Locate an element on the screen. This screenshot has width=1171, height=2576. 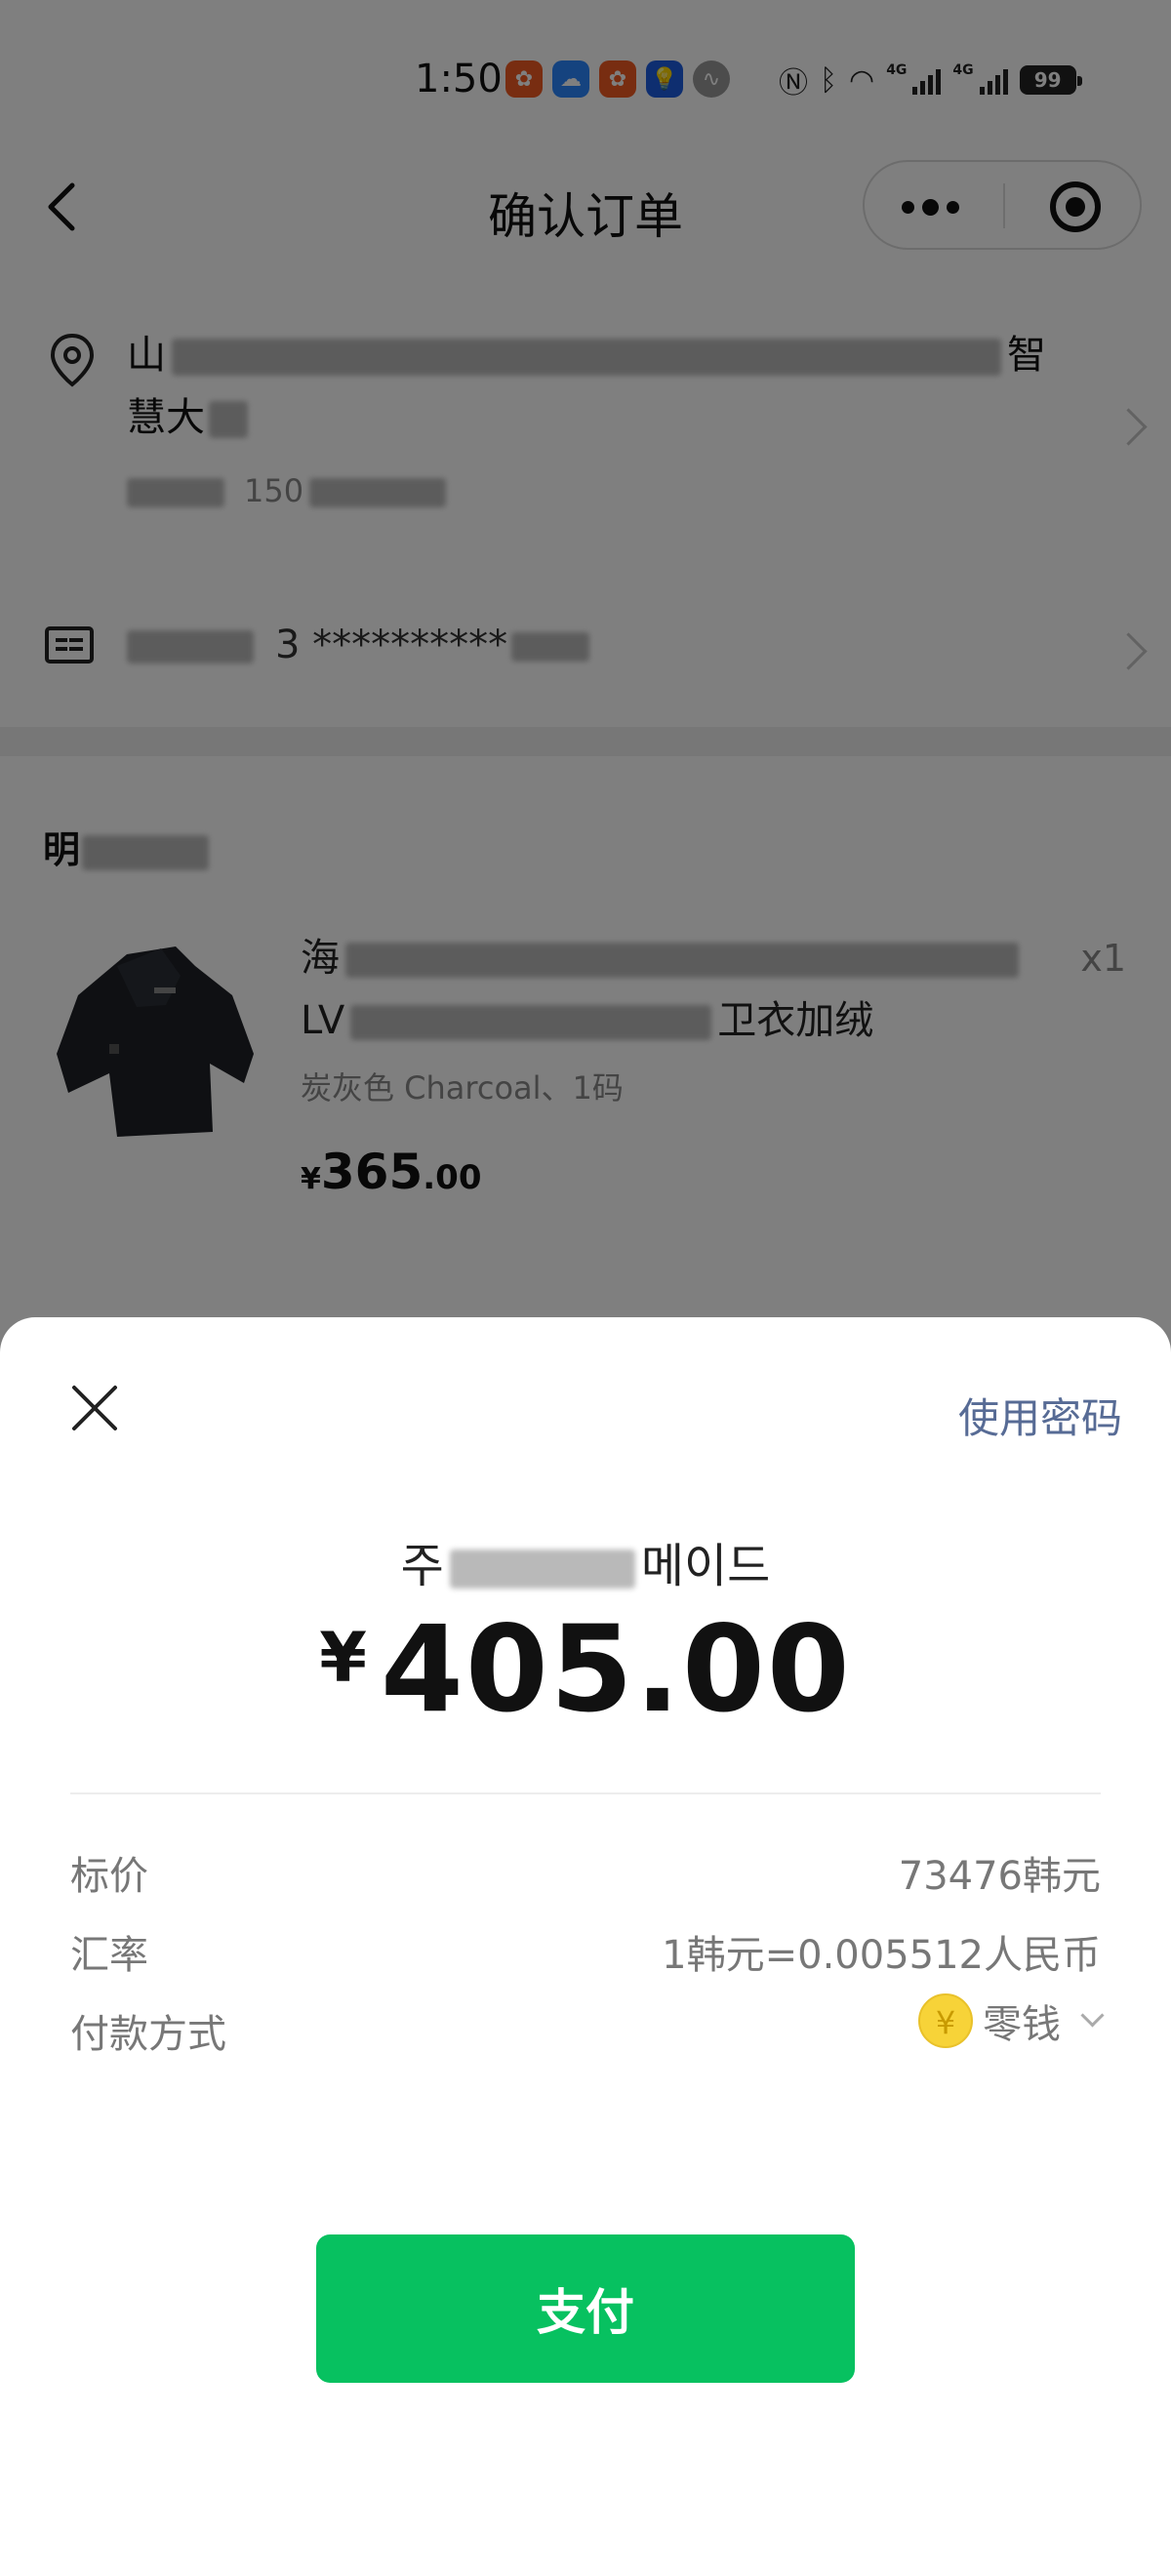
merchant-start: 주 is located at coordinates (422, 1566).